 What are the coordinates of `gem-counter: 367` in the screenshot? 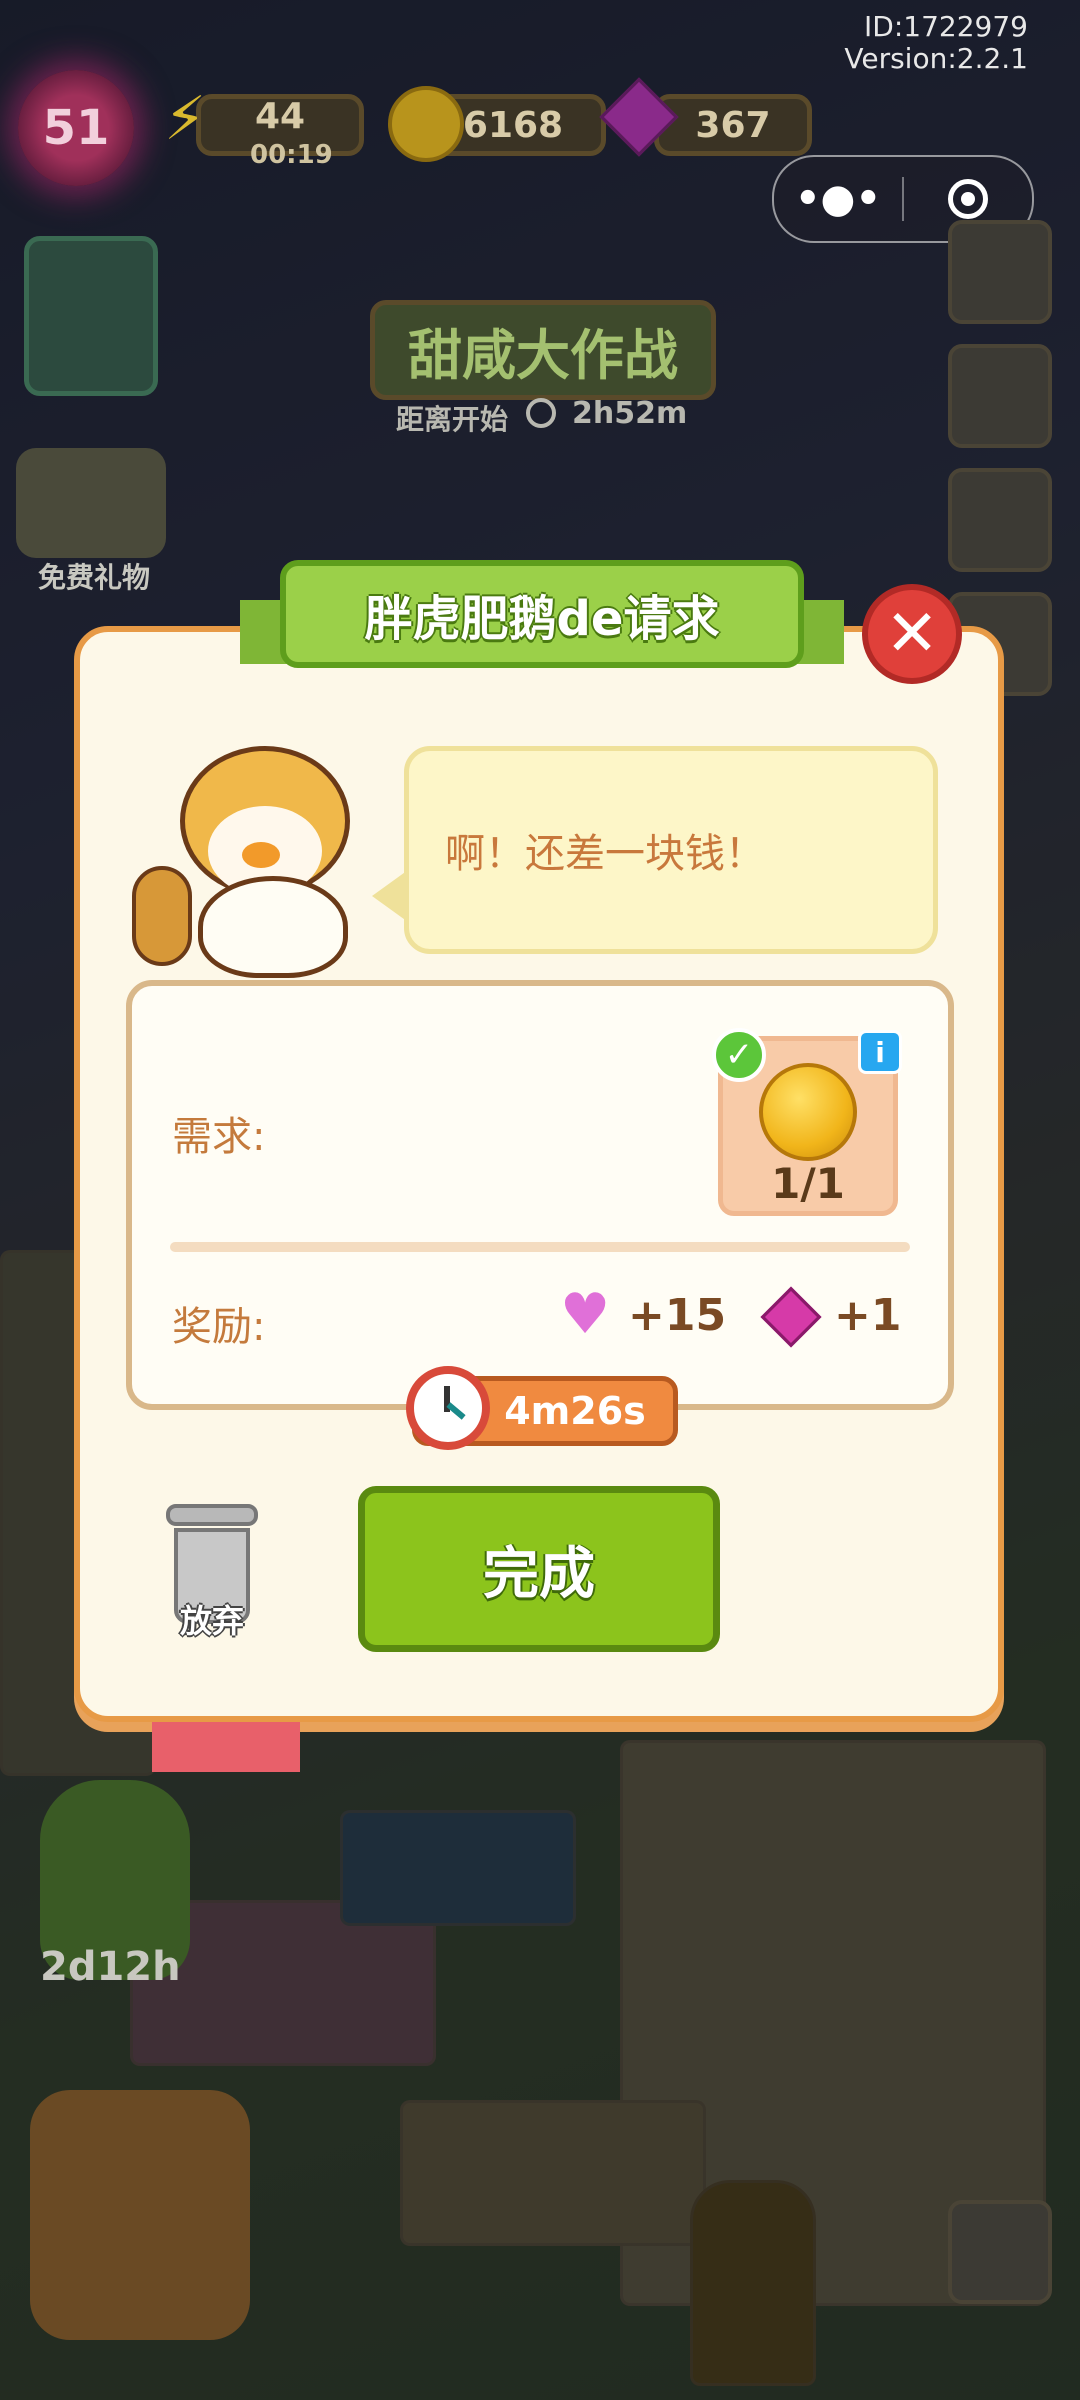 It's located at (733, 125).